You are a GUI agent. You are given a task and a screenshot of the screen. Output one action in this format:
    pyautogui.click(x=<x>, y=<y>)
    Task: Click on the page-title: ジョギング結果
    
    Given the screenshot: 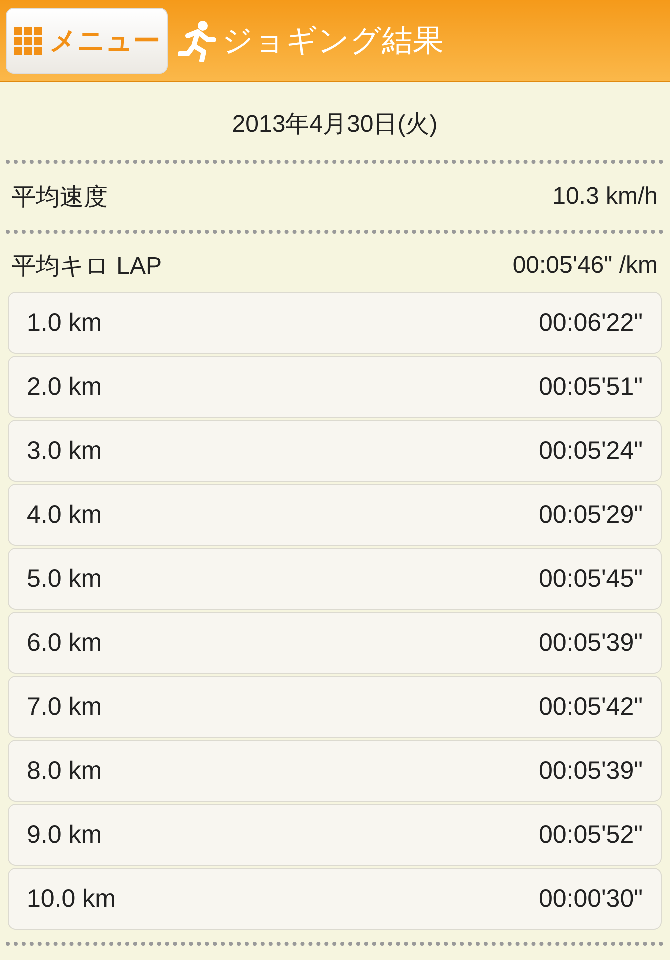 What is the action you would take?
    pyautogui.click(x=333, y=41)
    